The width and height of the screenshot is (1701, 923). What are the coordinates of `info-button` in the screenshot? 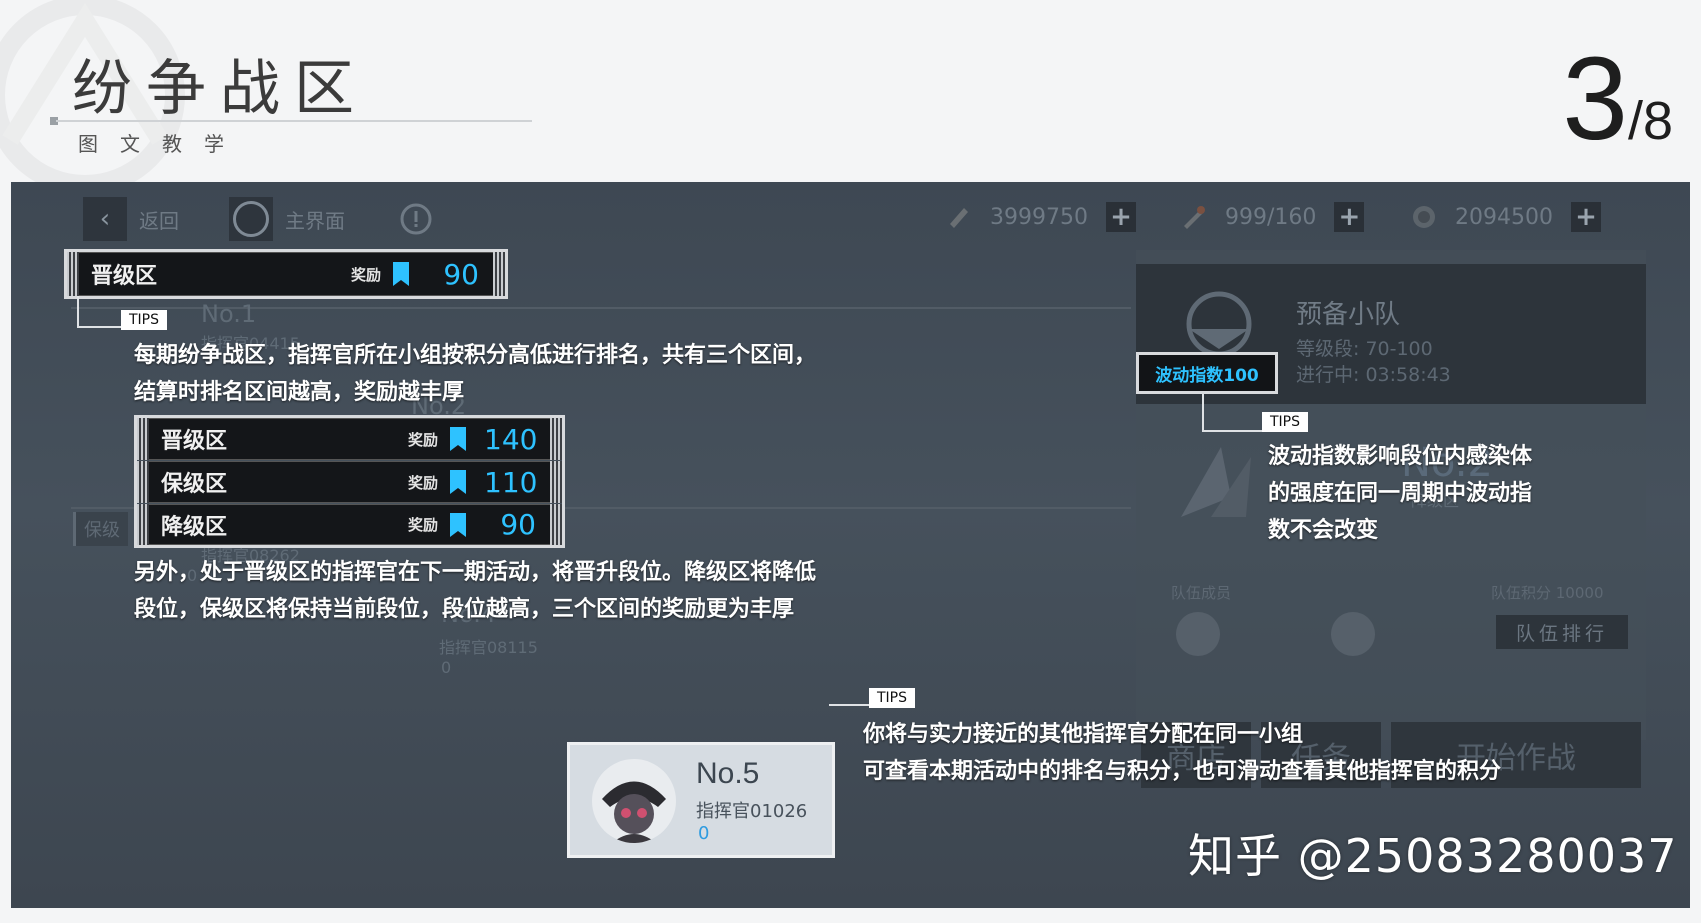 It's located at (416, 219).